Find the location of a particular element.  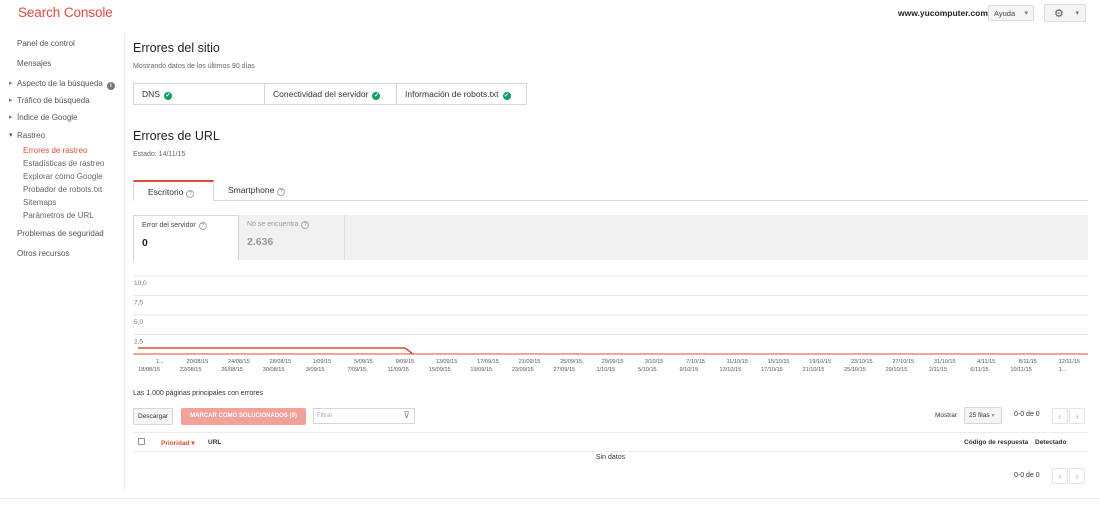

mark-fixed-button: MARCAR COMO SOLUCIONADOS (0) is located at coordinates (243, 416).